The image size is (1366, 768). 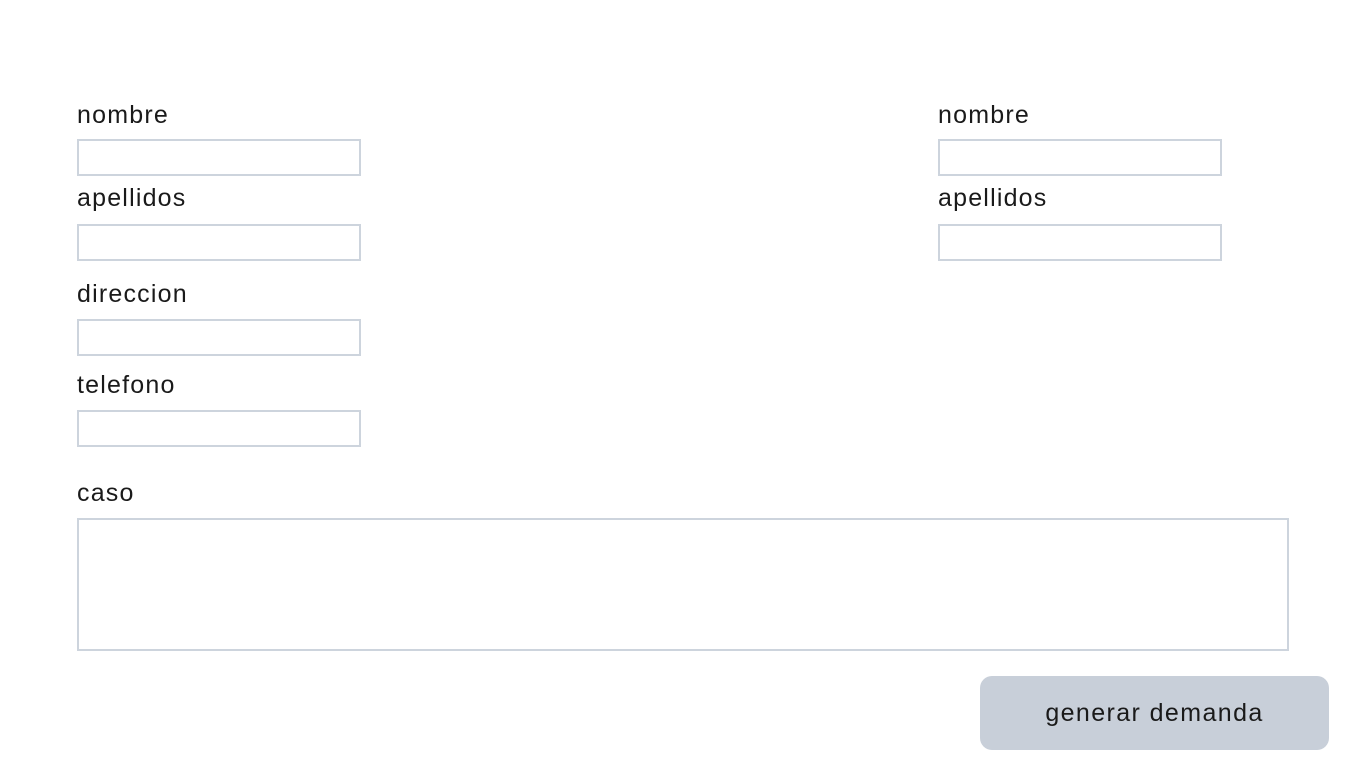 I want to click on left-apellidos-label: apellidos, so click(x=132, y=198).